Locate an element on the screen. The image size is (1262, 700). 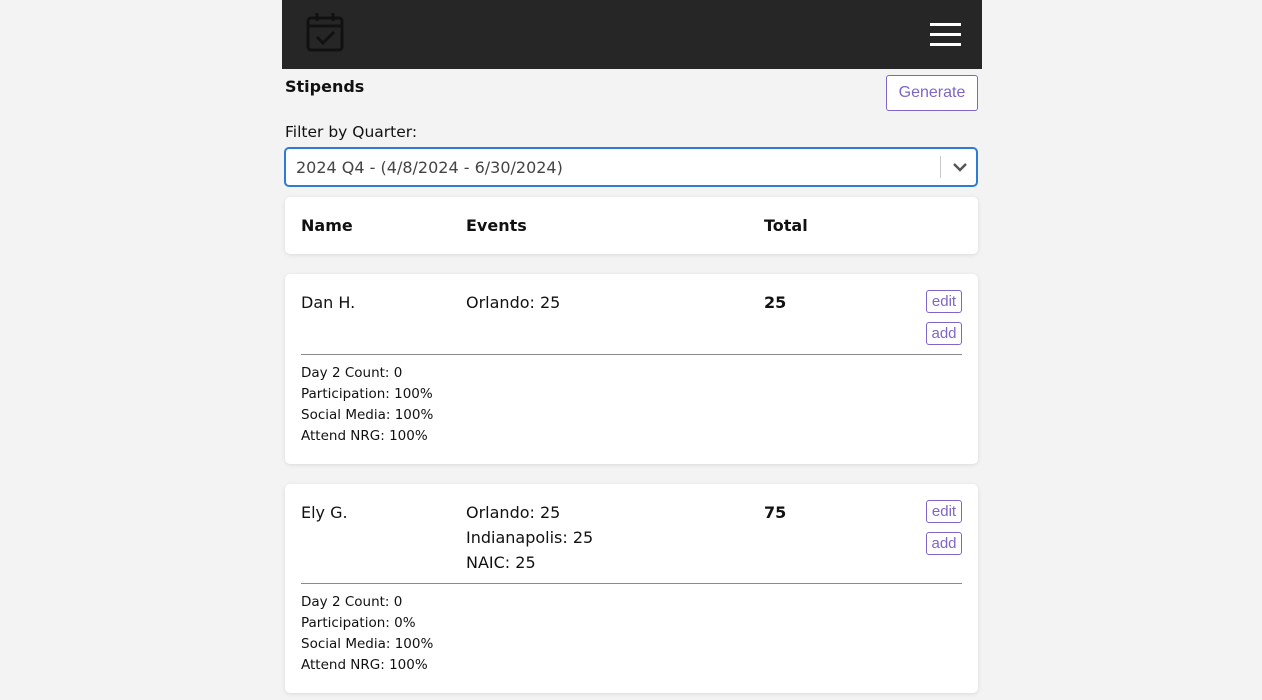
row-events: Orlando: 25 Indianapolis: 25 NAIC: 25 is located at coordinates (529, 537).